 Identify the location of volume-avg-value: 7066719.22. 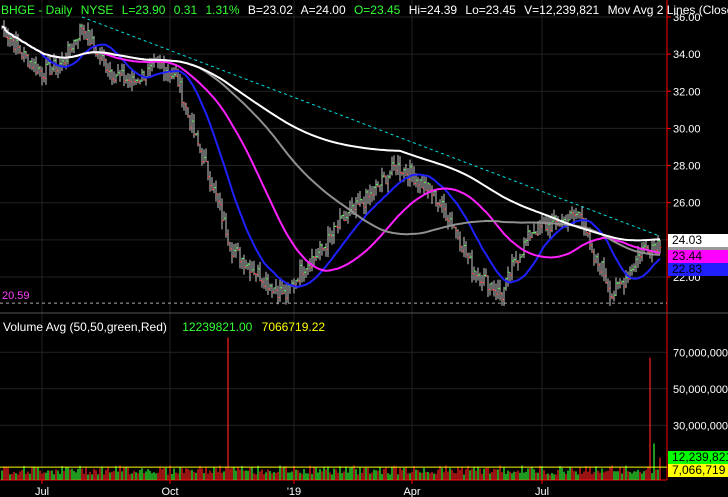
(293, 327).